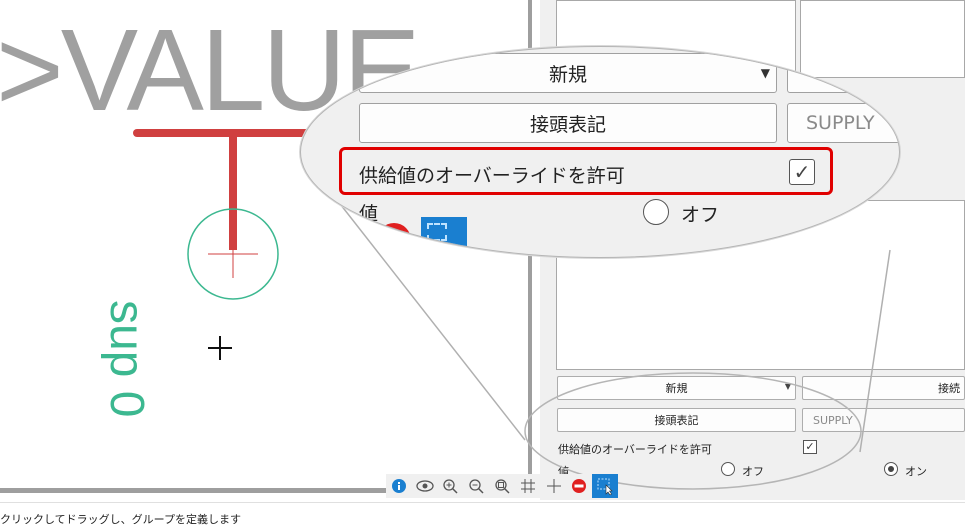 The width and height of the screenshot is (965, 530). I want to click on prefix-button: 接頭表記, so click(676, 420).